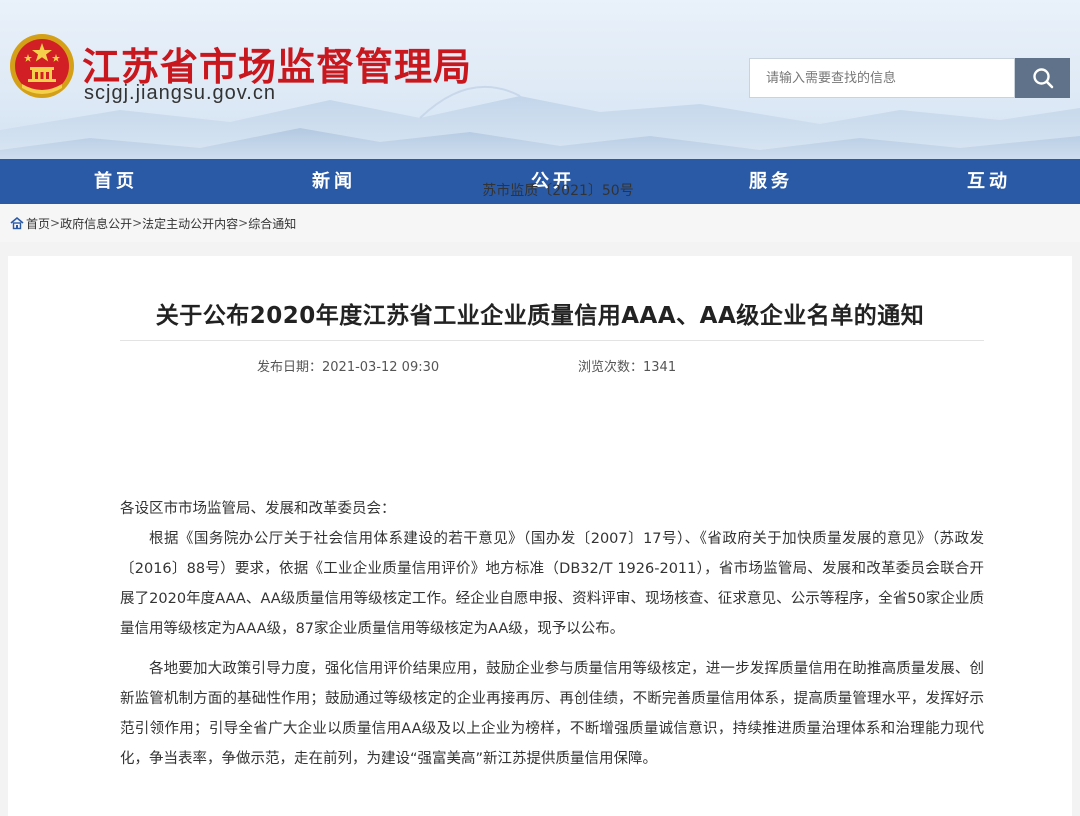  What do you see at coordinates (540, 223) in the screenshot?
I see `breadcrumb: 首页 > 政府信息公开 > 法定主动公开内容 > 综合通知` at bounding box center [540, 223].